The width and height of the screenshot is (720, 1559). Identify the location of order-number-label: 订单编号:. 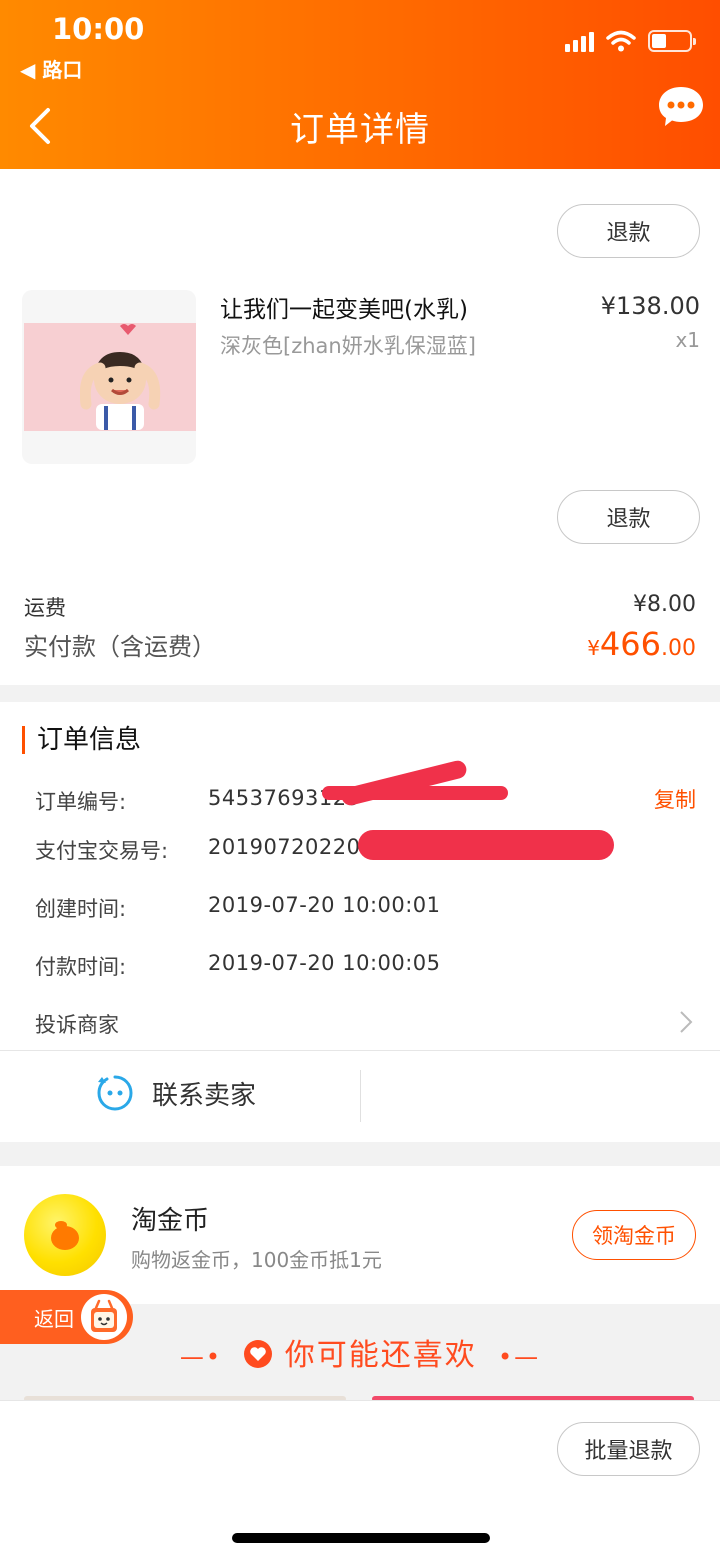
(81, 802).